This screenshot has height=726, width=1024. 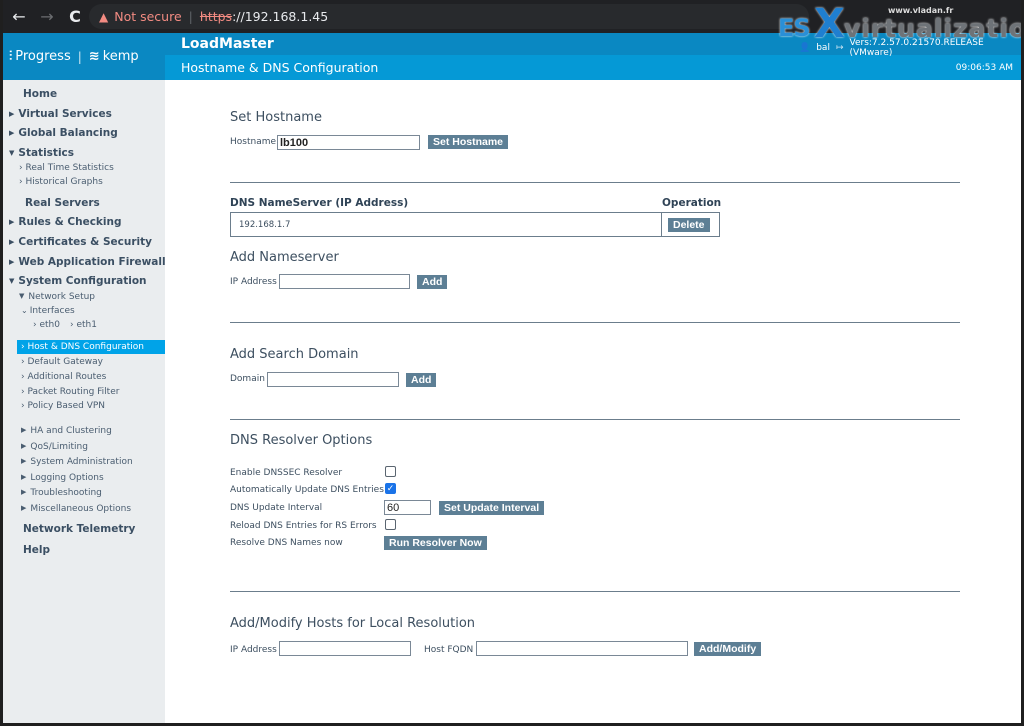 I want to click on sidebar-item-virtual-services: ▶ Virtual Services, so click(x=60, y=114).